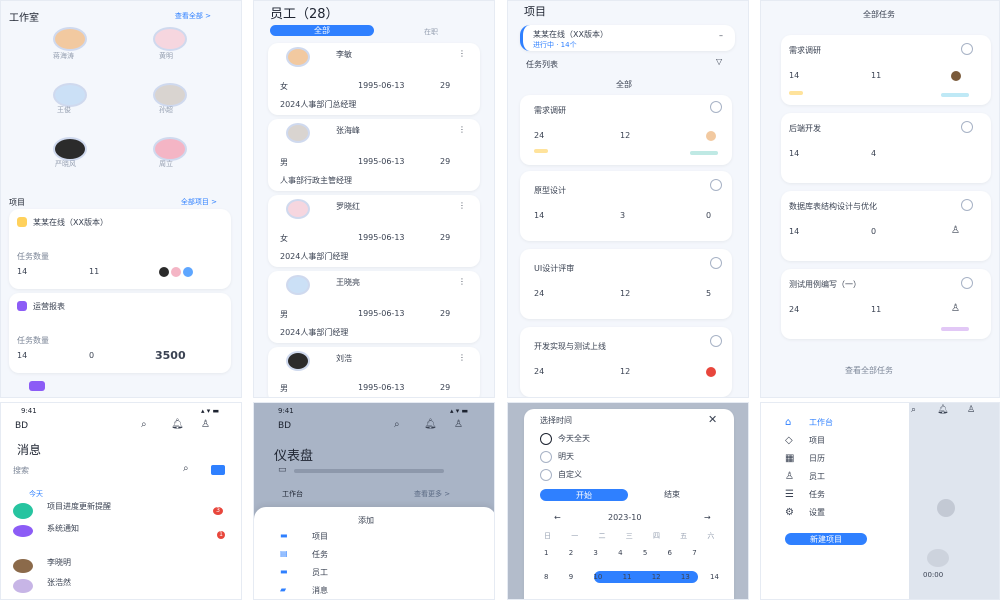  What do you see at coordinates (369, 471) in the screenshot?
I see `date-range` at bounding box center [369, 471].